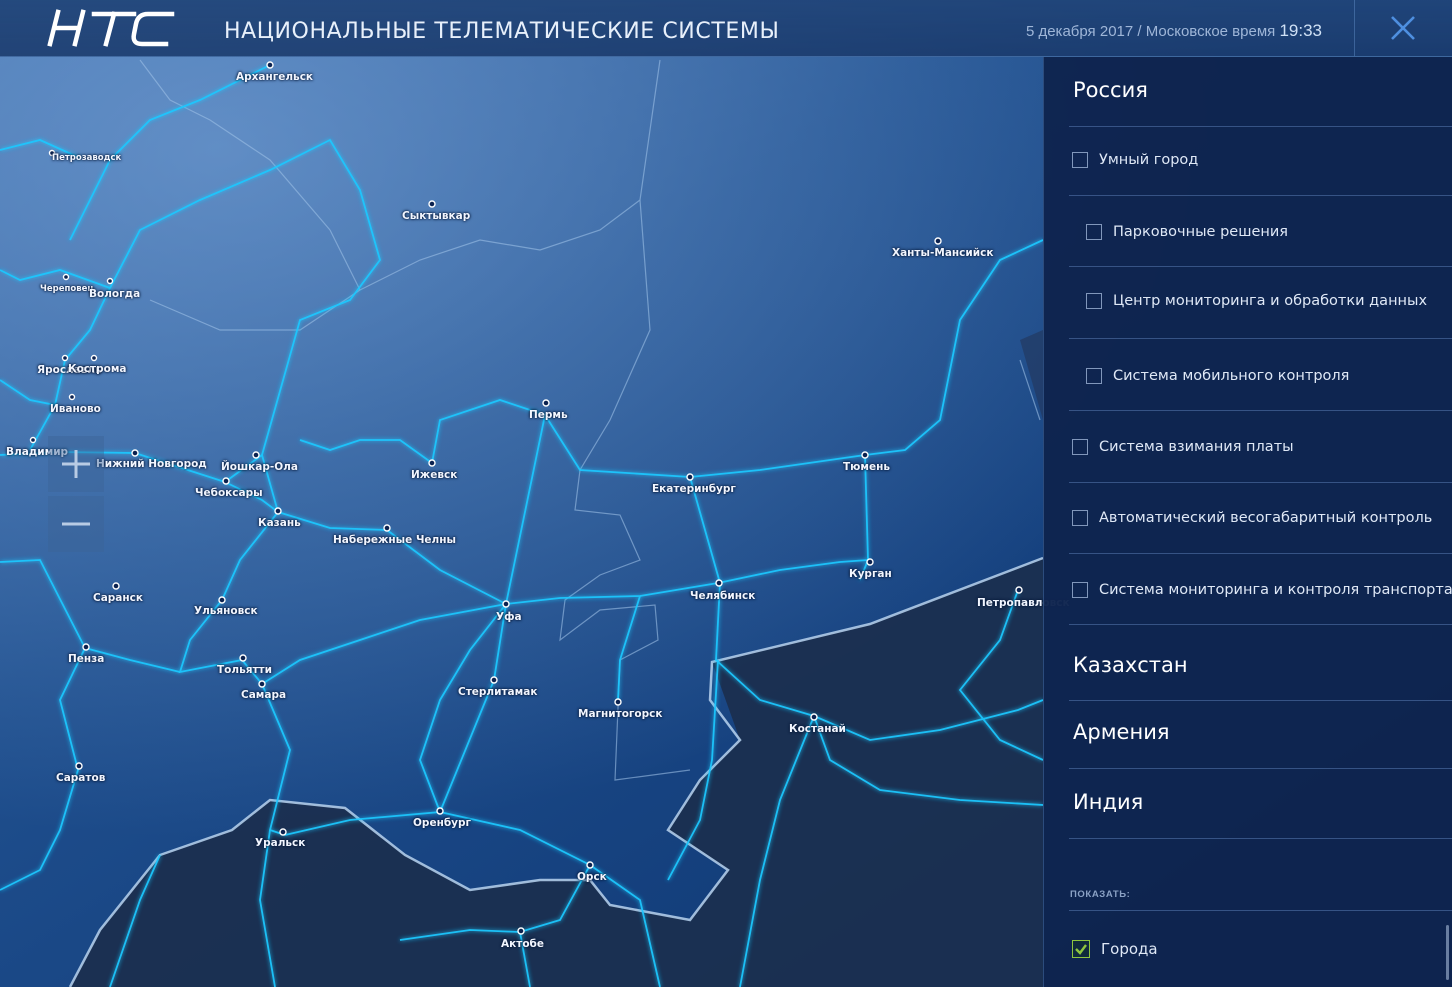 The width and height of the screenshot is (1452, 987). Describe the element at coordinates (279, 523) in the screenshot. I see `city-label-kazan: Казань` at that location.